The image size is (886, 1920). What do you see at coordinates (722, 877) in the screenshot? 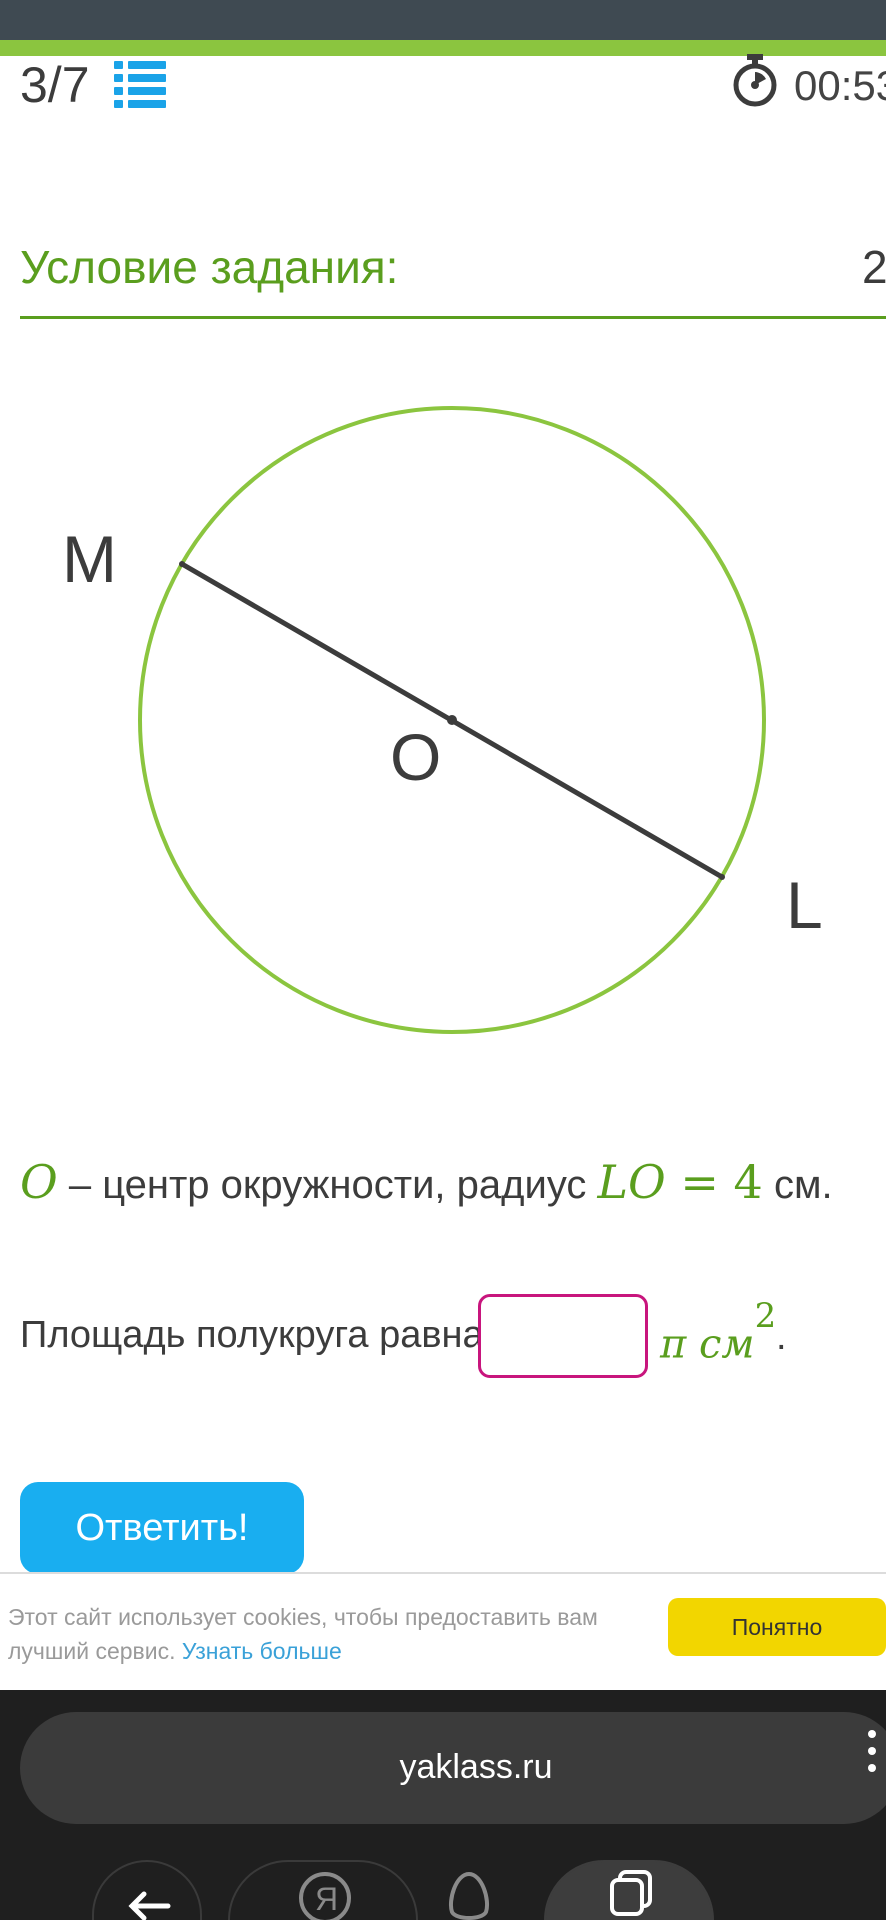
I see `point-l-dot` at bounding box center [722, 877].